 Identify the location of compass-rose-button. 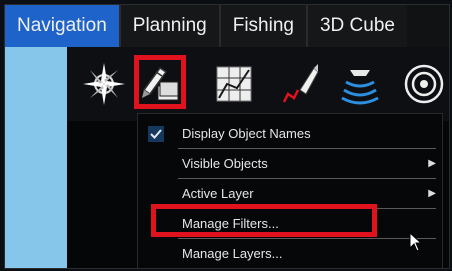
(104, 84).